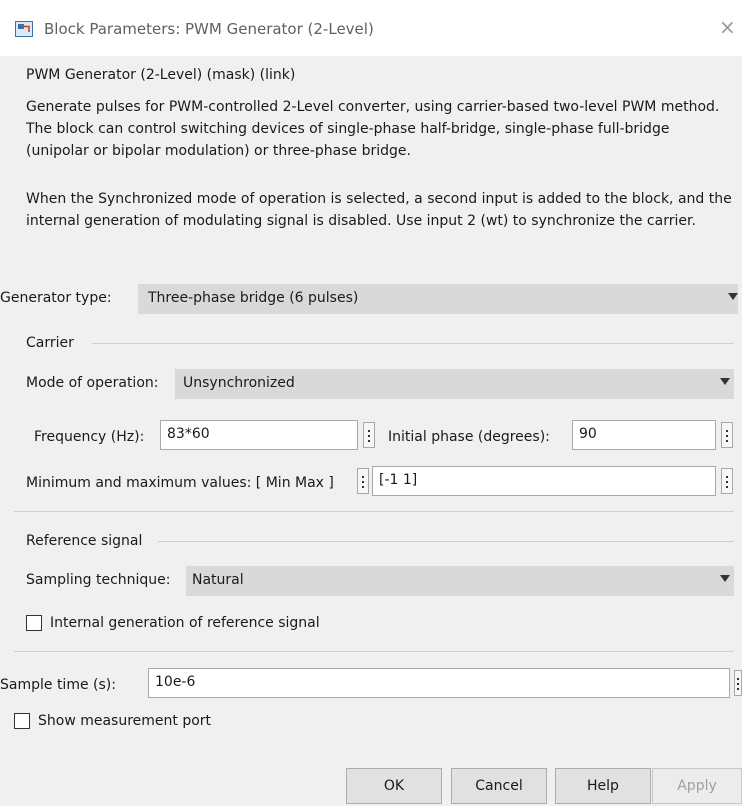  What do you see at coordinates (92, 383) in the screenshot?
I see `mode-of-operation-label: Mode of operation:` at bounding box center [92, 383].